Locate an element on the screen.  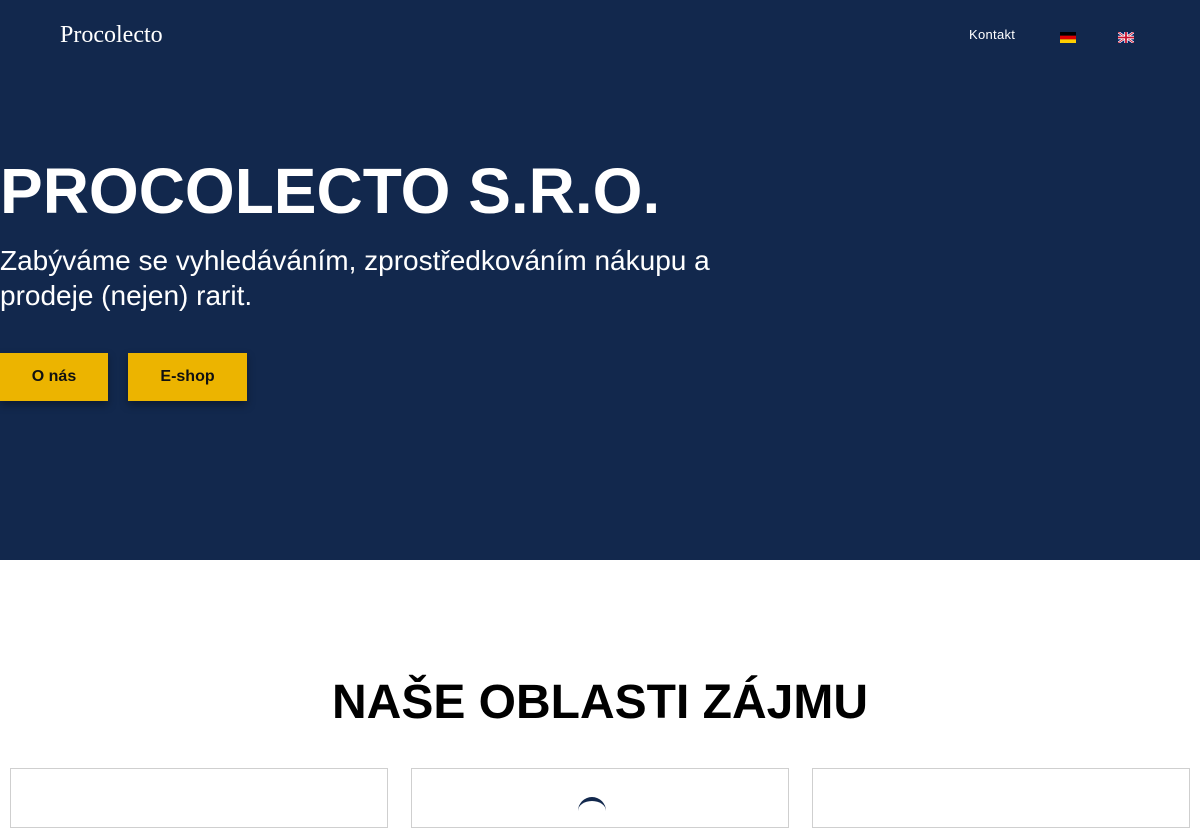
german-flag-icon is located at coordinates (1068, 37).